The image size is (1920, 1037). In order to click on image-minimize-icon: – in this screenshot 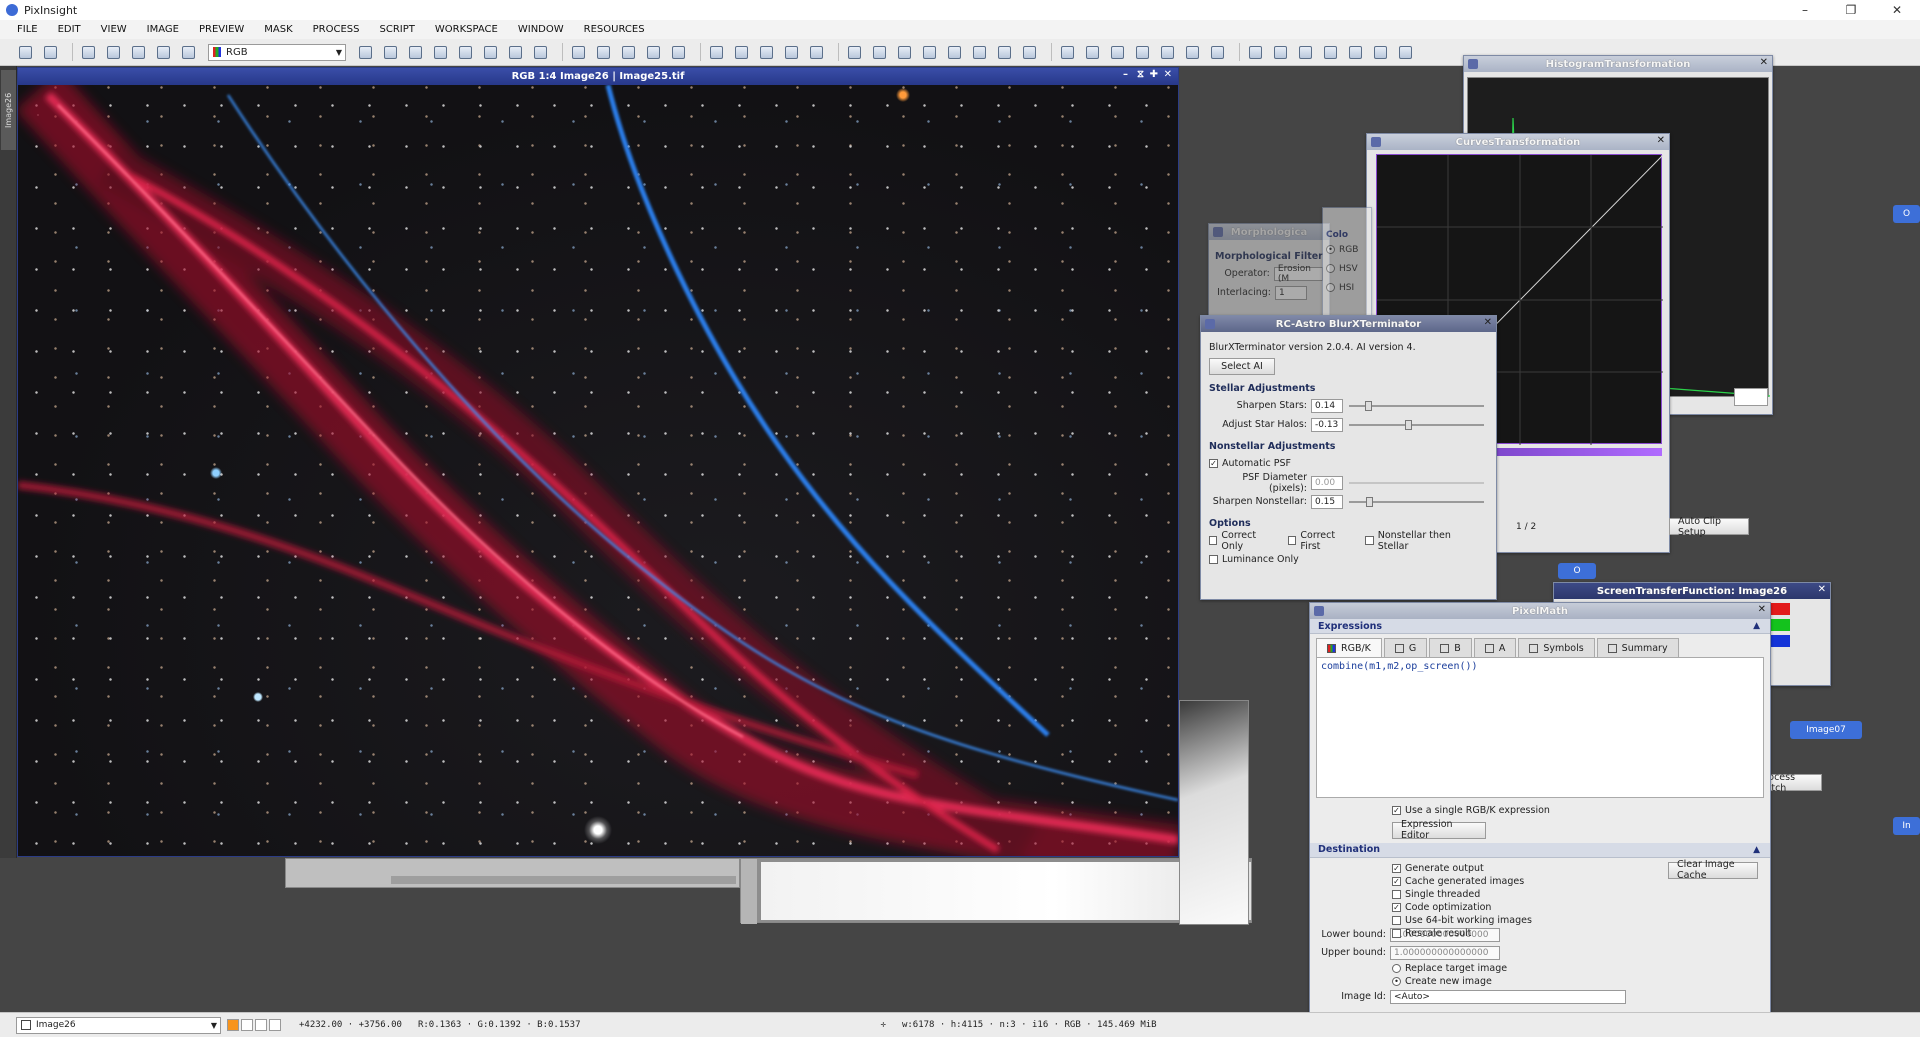, I will do `click(1125, 74)`.